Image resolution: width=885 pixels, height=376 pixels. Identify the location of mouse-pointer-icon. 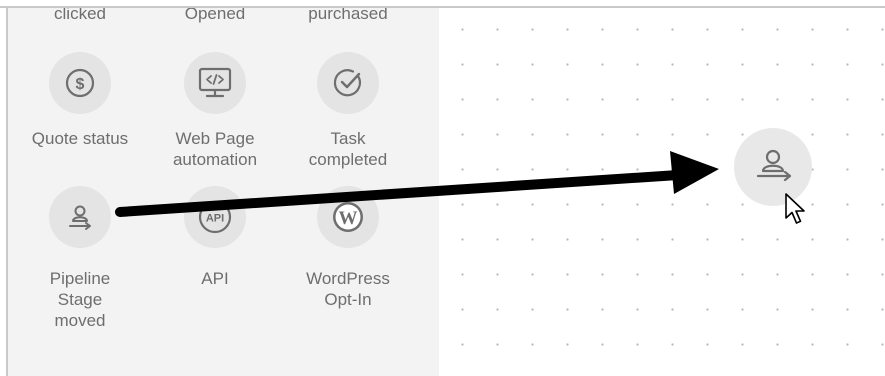
(795, 208).